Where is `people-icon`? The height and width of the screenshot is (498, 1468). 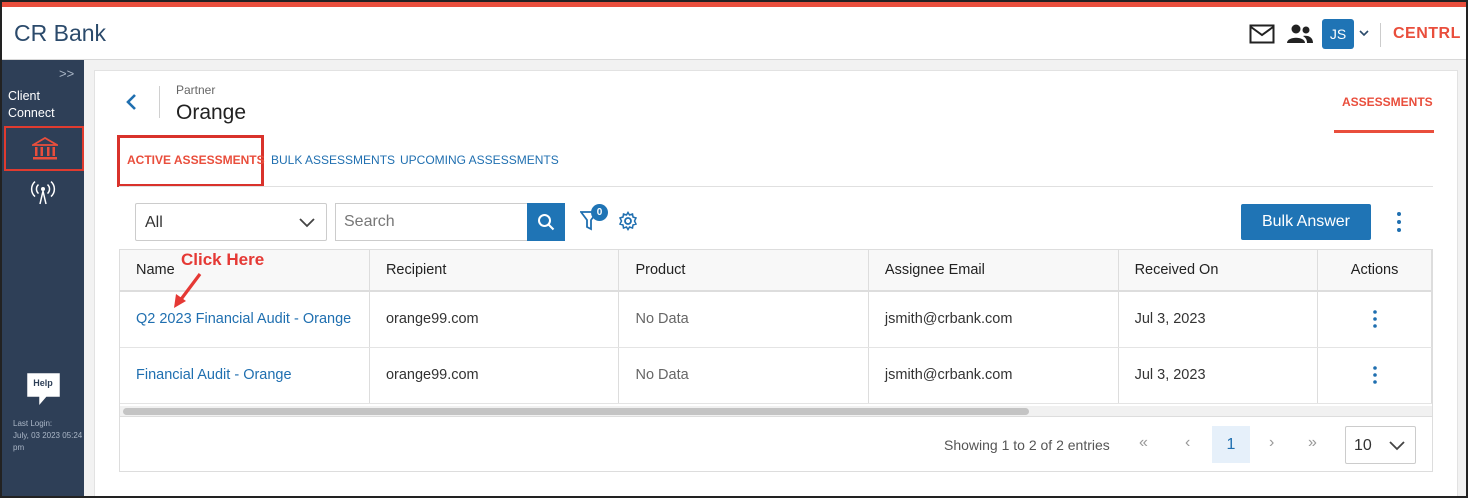 people-icon is located at coordinates (1300, 34).